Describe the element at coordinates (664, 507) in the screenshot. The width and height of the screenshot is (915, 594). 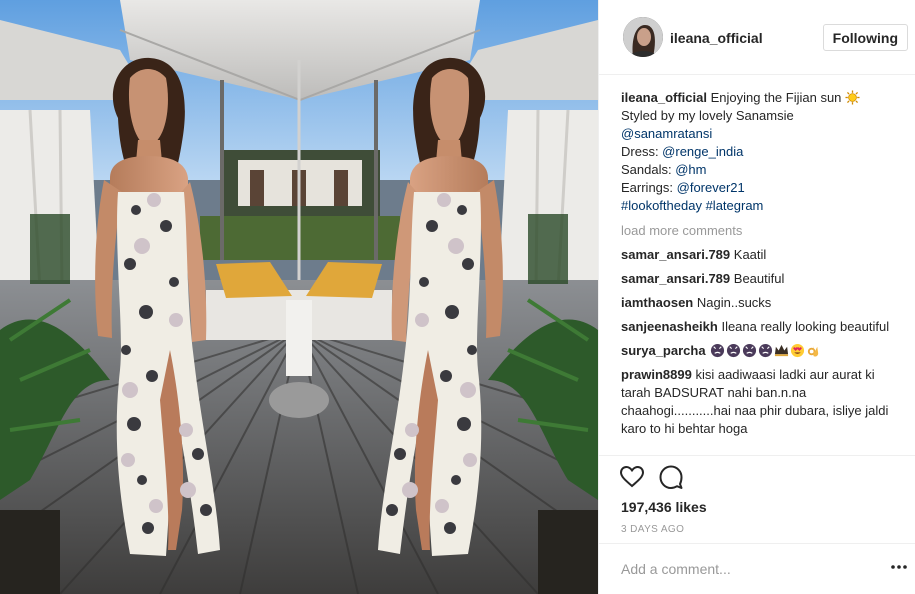
I see `likes-count: 197,436 likes` at that location.